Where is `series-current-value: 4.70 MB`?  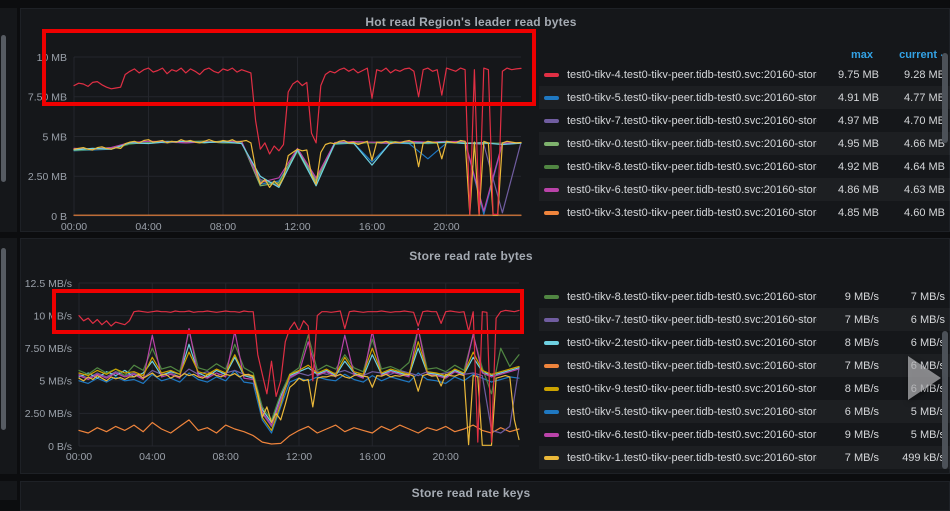
series-current-value: 4.70 MB is located at coordinates (924, 120).